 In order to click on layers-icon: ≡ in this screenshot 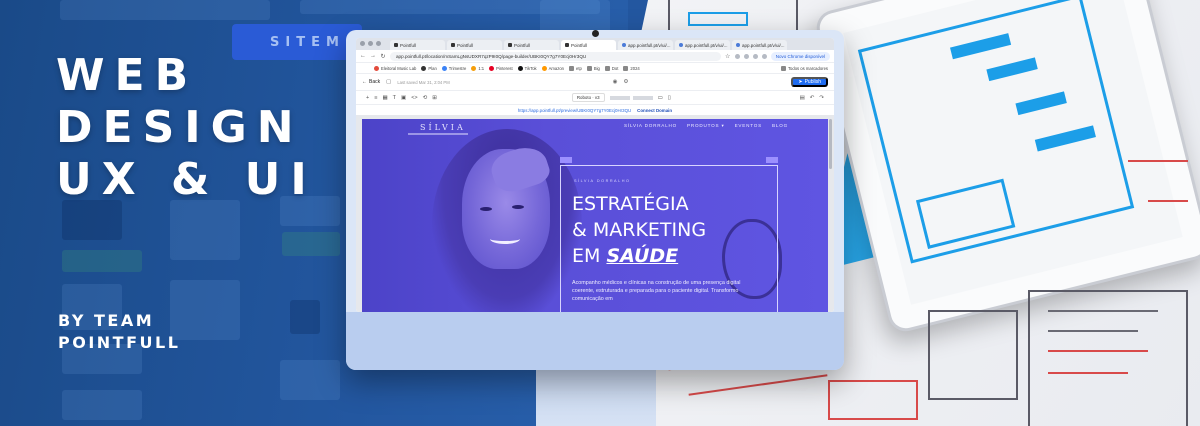, I will do `click(375, 98)`.